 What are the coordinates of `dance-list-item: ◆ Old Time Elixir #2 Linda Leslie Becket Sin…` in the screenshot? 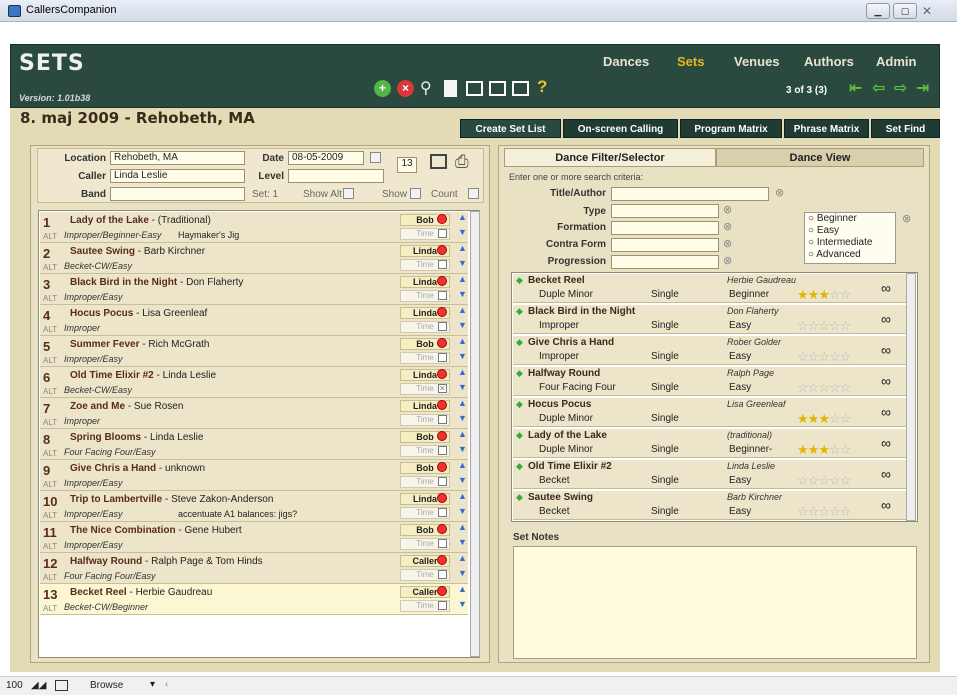 It's located at (714, 474).